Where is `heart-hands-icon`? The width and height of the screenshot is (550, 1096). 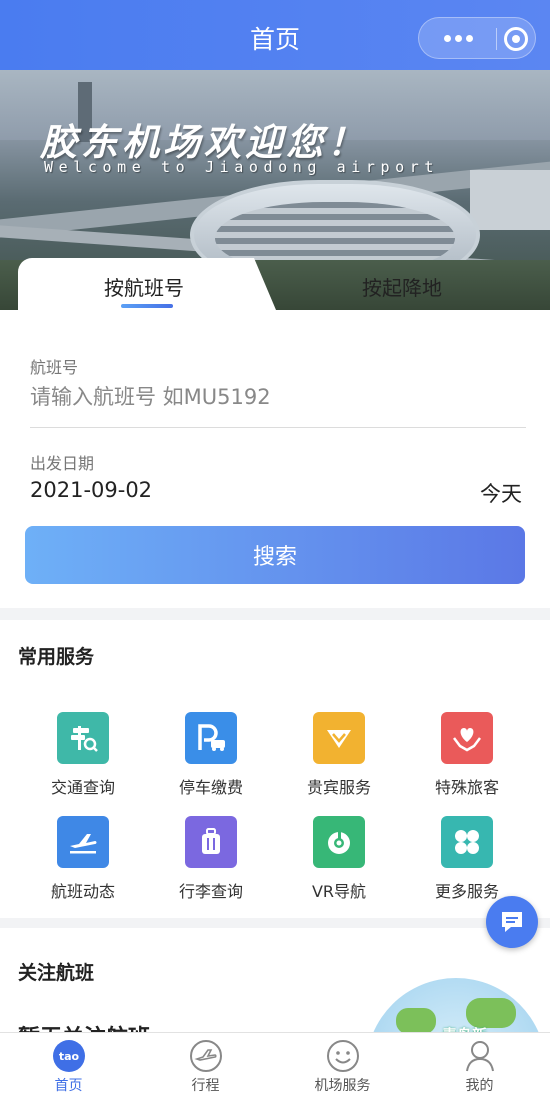 heart-hands-icon is located at coordinates (467, 738).